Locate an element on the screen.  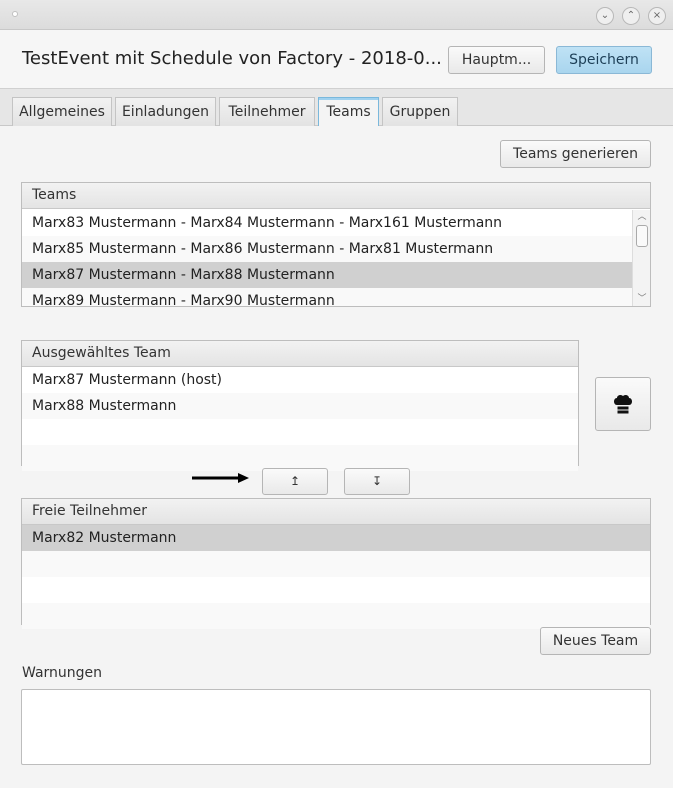
cook-button is located at coordinates (623, 404).